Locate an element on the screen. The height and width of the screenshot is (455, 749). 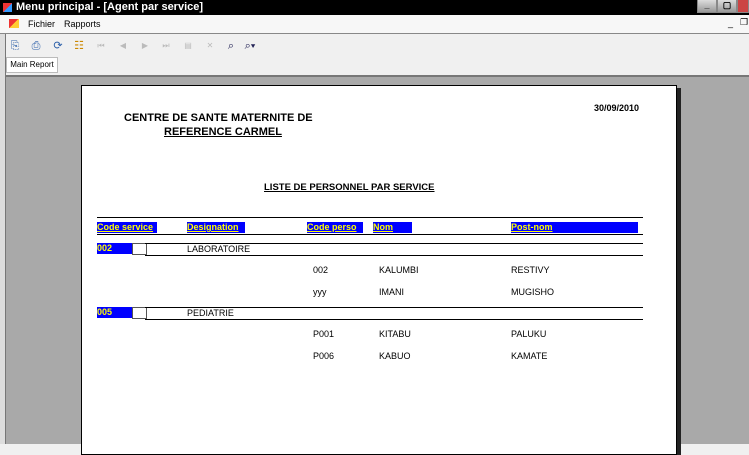
row-postnom: RESTIVY is located at coordinates (530, 270).